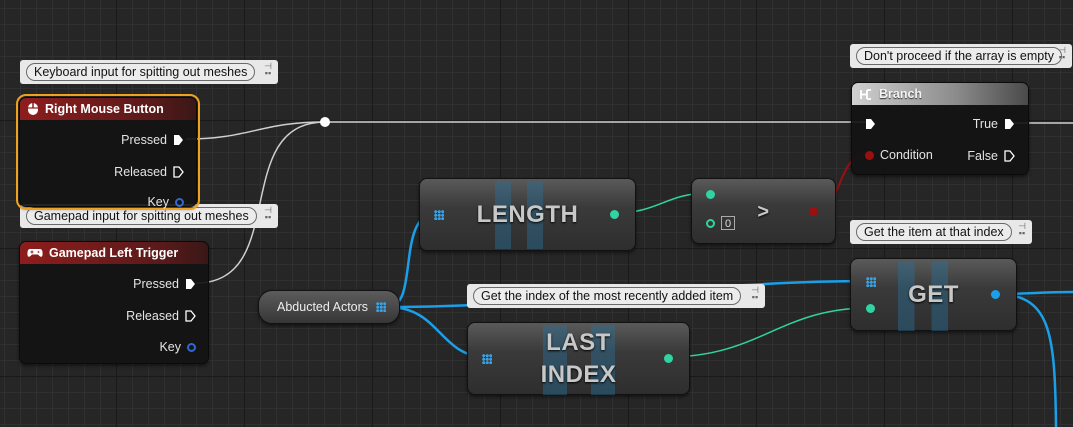 This screenshot has width=1073, height=427. Describe the element at coordinates (982, 156) in the screenshot. I see `pin-label: False` at that location.